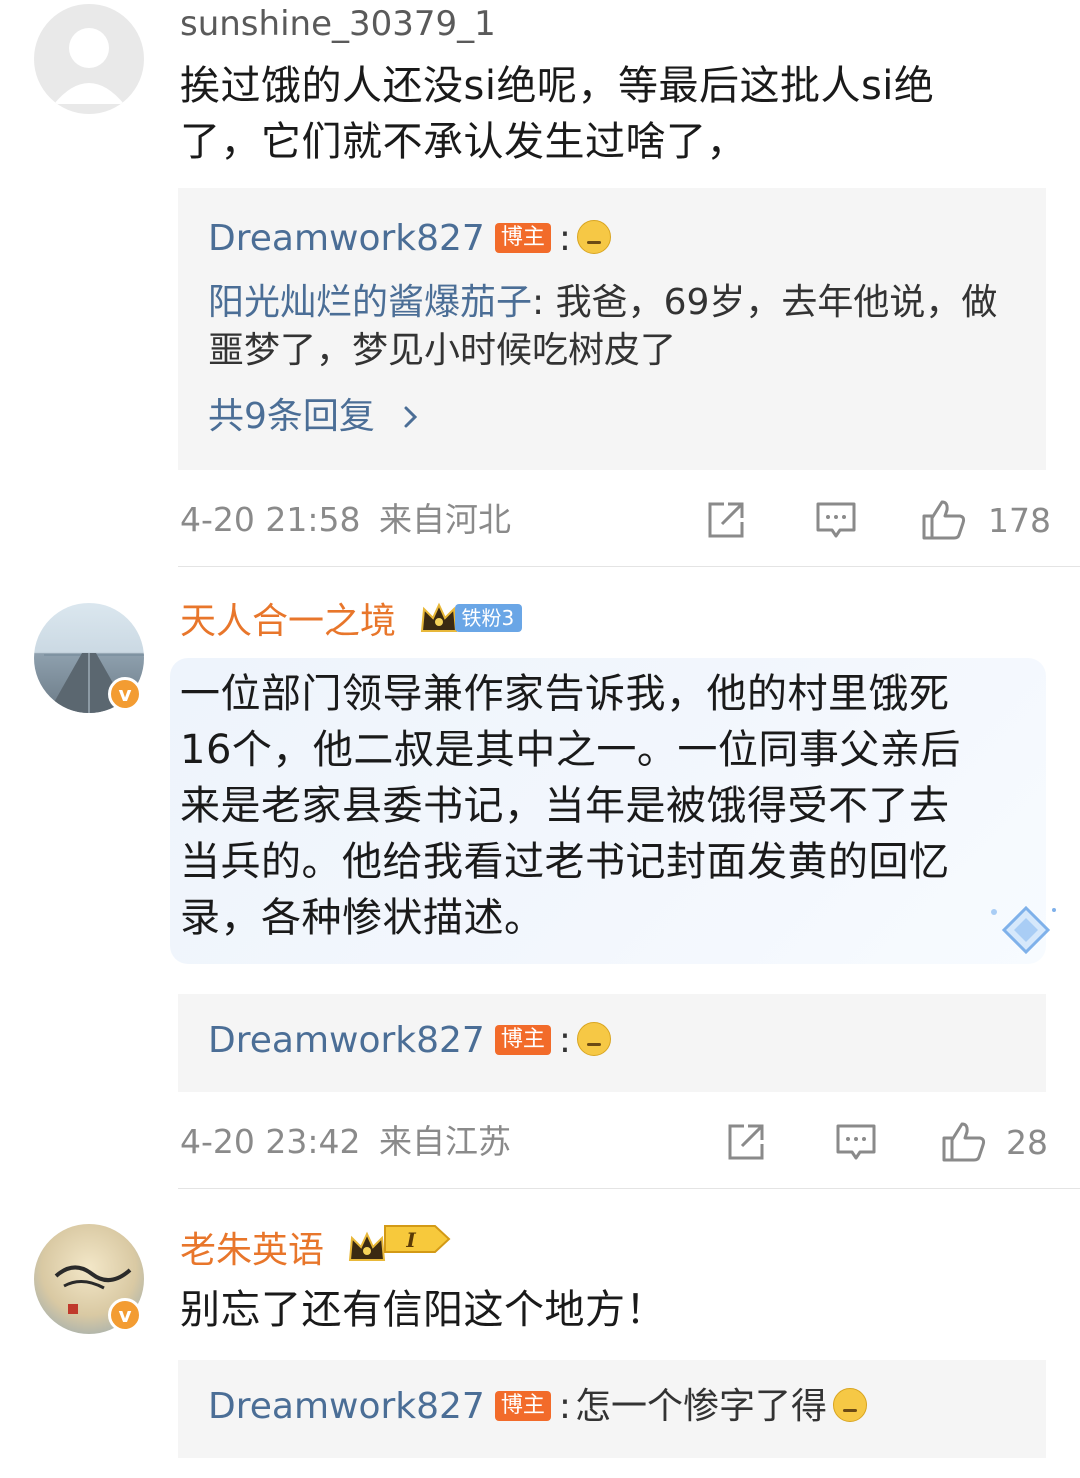  What do you see at coordinates (338, 24) in the screenshot?
I see `username: sunshine_30379_1` at bounding box center [338, 24].